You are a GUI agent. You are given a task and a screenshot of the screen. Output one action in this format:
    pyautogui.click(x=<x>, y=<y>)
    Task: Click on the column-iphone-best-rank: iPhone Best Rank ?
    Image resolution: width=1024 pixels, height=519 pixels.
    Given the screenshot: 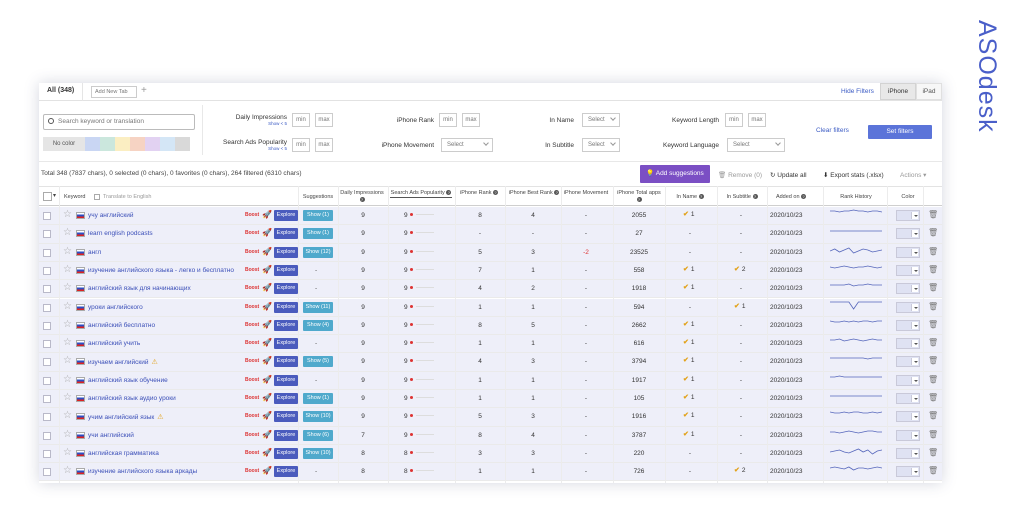 What is the action you would take?
    pyautogui.click(x=534, y=193)
    